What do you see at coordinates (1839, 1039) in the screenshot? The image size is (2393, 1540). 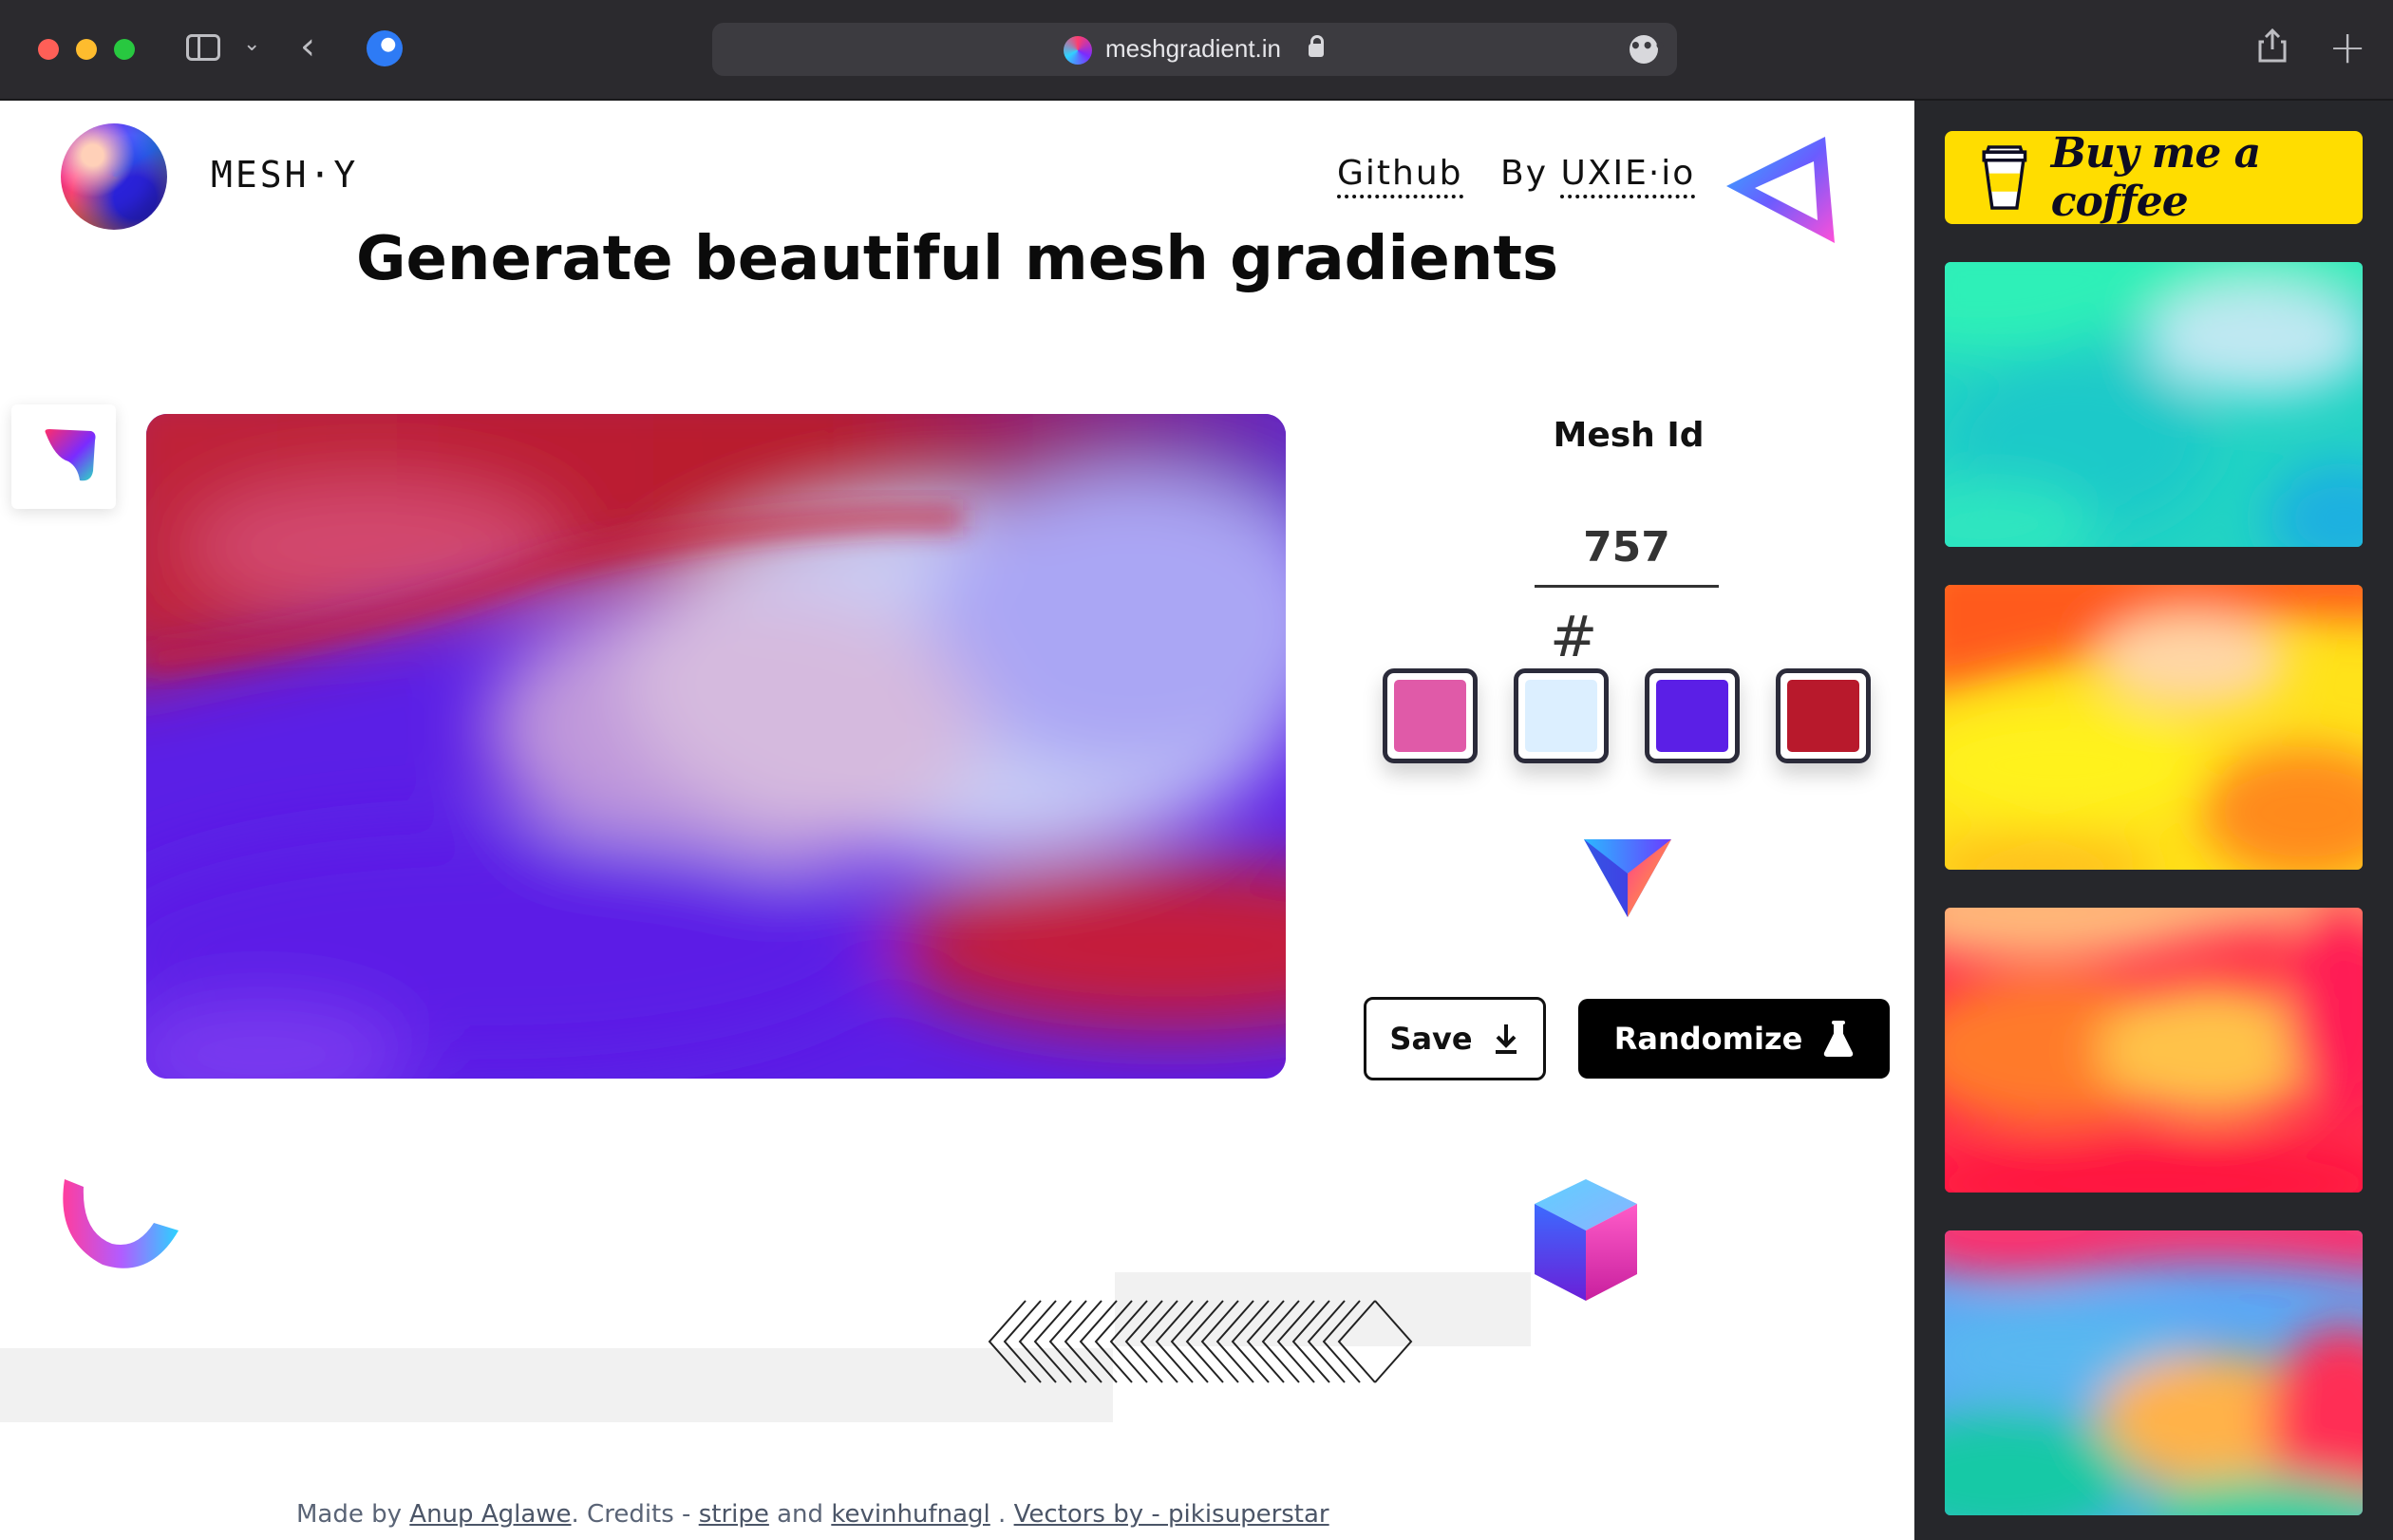 I see `flask-icon` at bounding box center [1839, 1039].